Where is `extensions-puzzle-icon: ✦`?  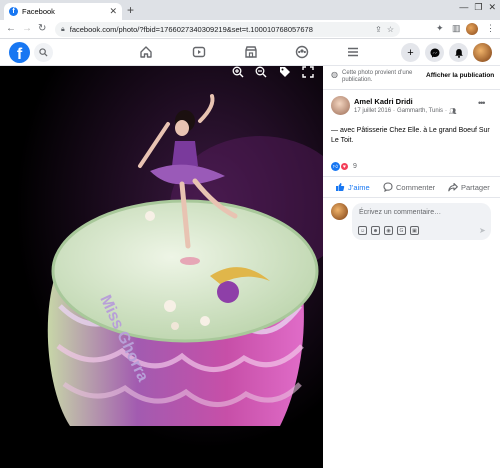
extensions-puzzle-icon: ✦ is located at coordinates (440, 28).